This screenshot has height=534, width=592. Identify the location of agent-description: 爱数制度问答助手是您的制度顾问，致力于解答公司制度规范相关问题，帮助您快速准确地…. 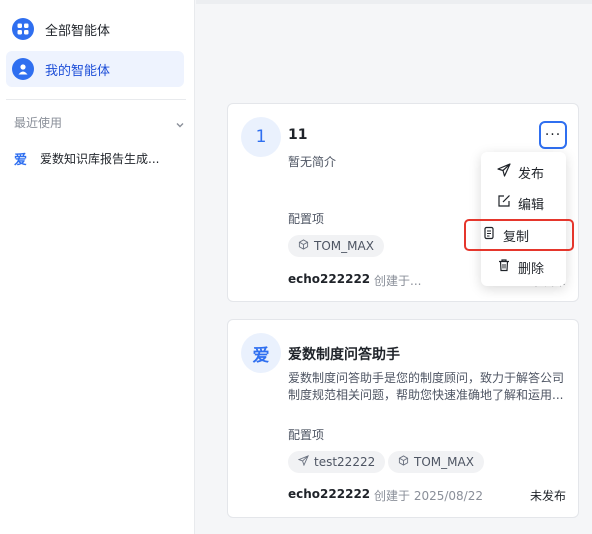
(426, 386).